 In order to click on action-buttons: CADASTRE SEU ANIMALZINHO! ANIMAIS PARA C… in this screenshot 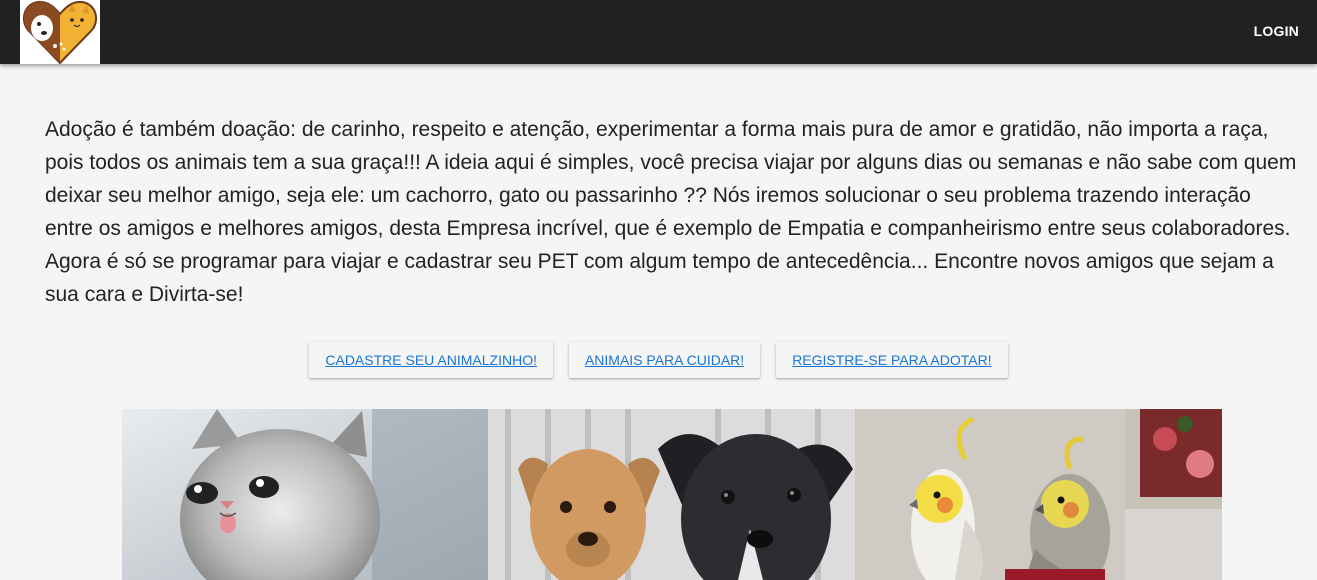, I will do `click(658, 360)`.